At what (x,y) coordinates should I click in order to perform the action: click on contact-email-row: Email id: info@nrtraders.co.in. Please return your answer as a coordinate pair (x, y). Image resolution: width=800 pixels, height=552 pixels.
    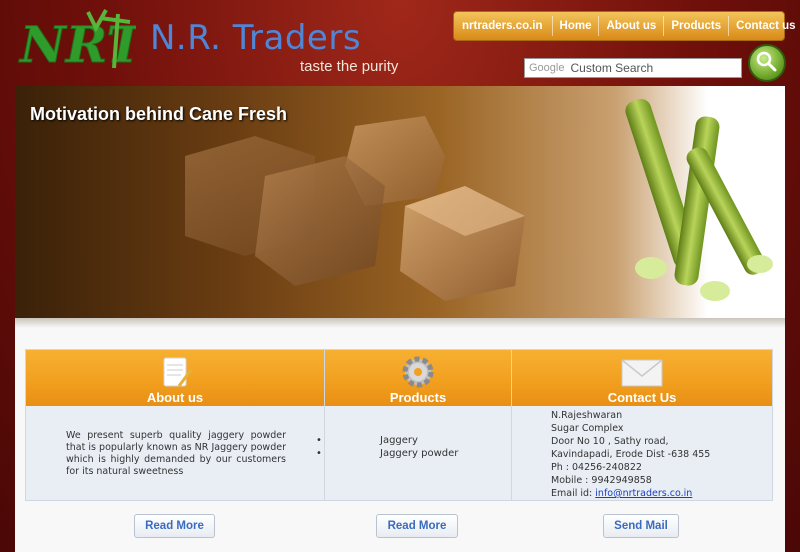
    Looking at the image, I should click on (630, 493).